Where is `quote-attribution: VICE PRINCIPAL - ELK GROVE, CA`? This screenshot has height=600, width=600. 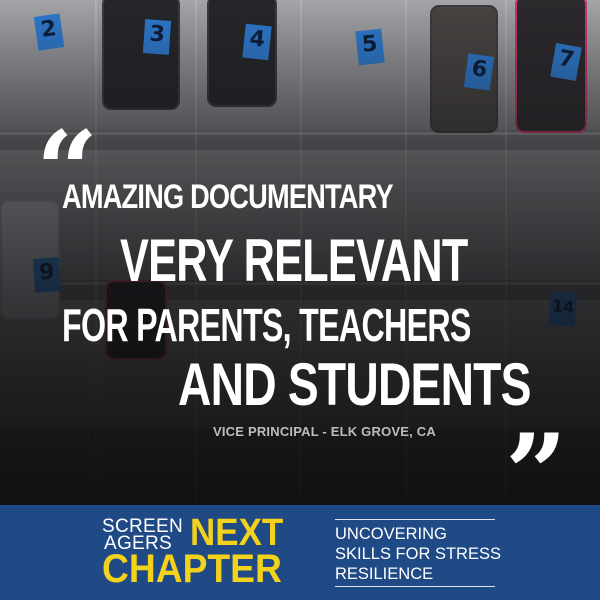 quote-attribution: VICE PRINCIPAL - ELK GROVE, CA is located at coordinates (324, 431).